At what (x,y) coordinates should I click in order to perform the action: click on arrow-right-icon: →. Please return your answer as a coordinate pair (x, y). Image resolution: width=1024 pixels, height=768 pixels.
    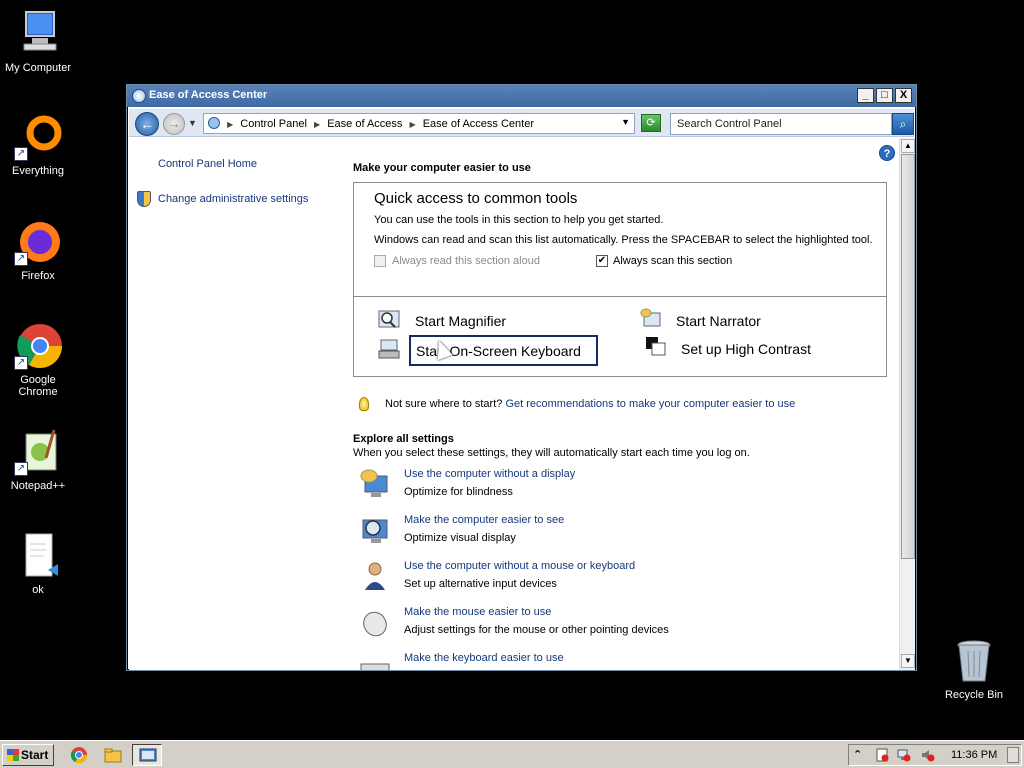
    Looking at the image, I should click on (174, 123).